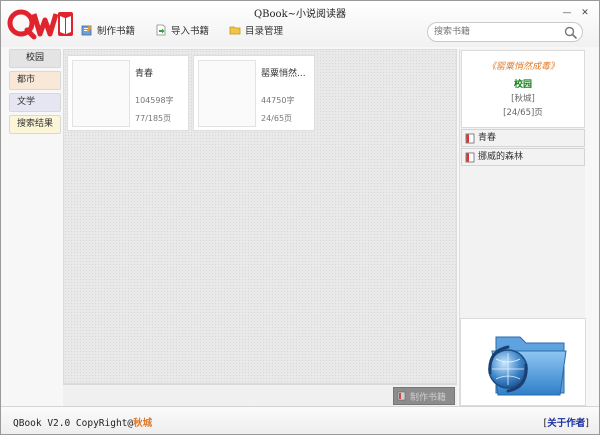  Describe the element at coordinates (86, 30) in the screenshot. I see `make-book-icon` at that location.